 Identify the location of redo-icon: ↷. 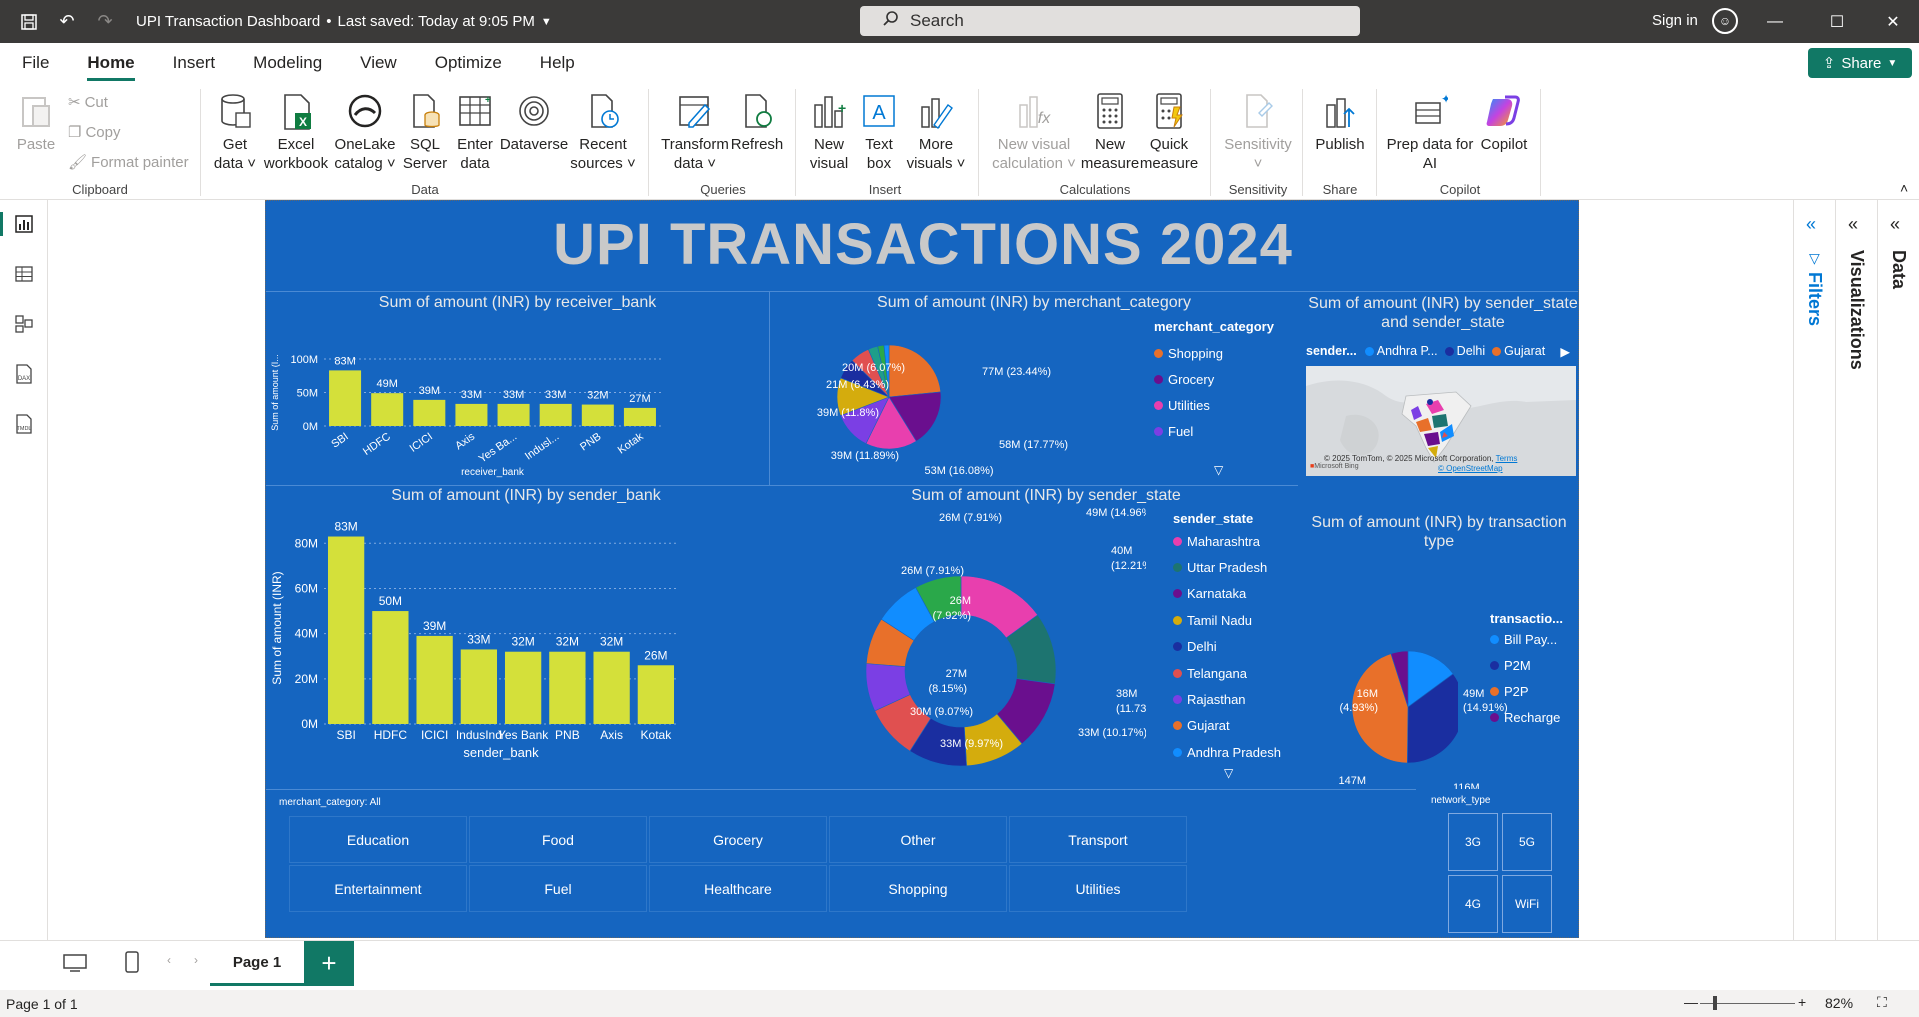
(105, 21).